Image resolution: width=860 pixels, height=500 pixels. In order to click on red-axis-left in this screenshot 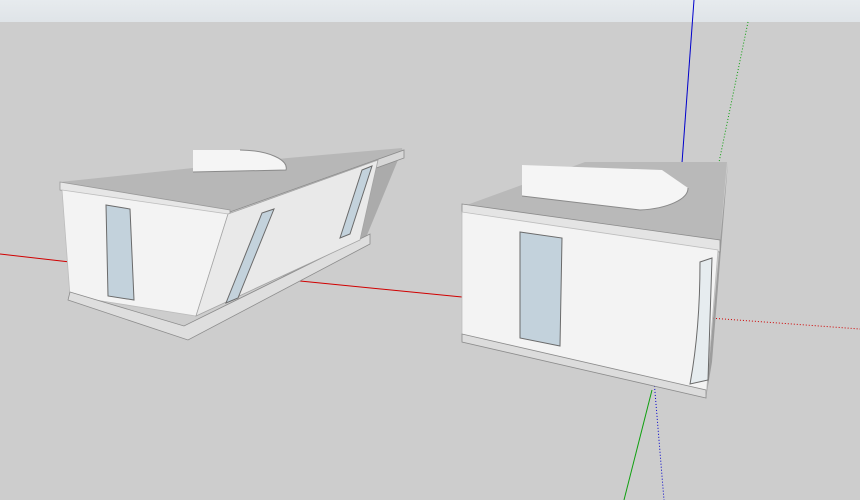, I will do `click(35, 258)`.